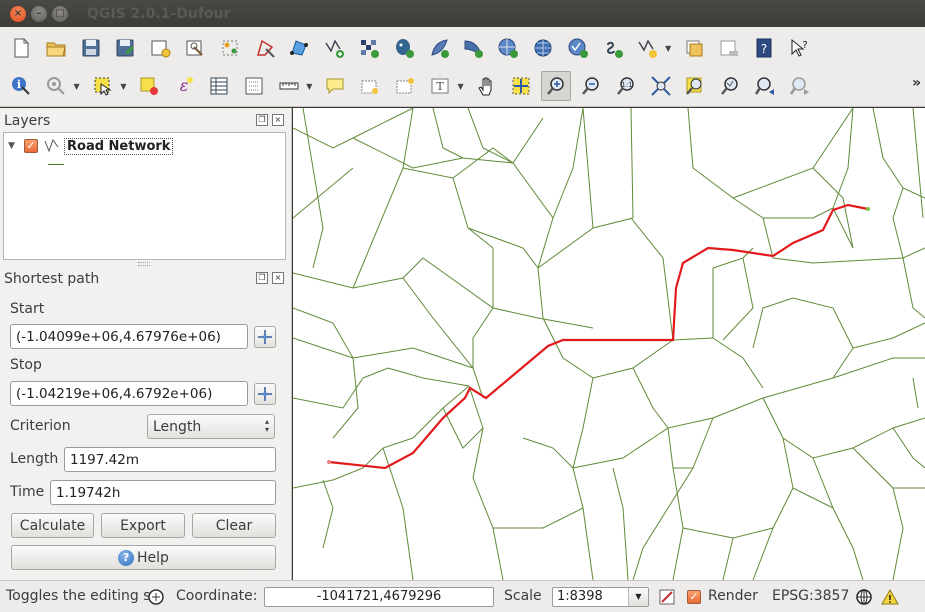 This screenshot has height=612, width=925. What do you see at coordinates (591, 86) in the screenshot?
I see `zoom-out-icon` at bounding box center [591, 86].